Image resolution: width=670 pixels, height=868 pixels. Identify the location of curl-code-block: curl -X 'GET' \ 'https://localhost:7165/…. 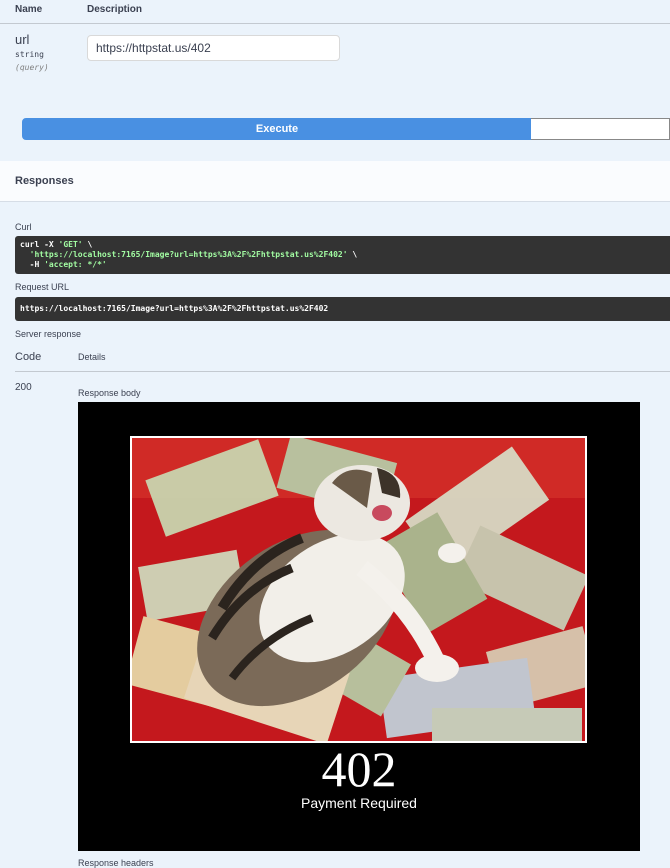
(342, 255).